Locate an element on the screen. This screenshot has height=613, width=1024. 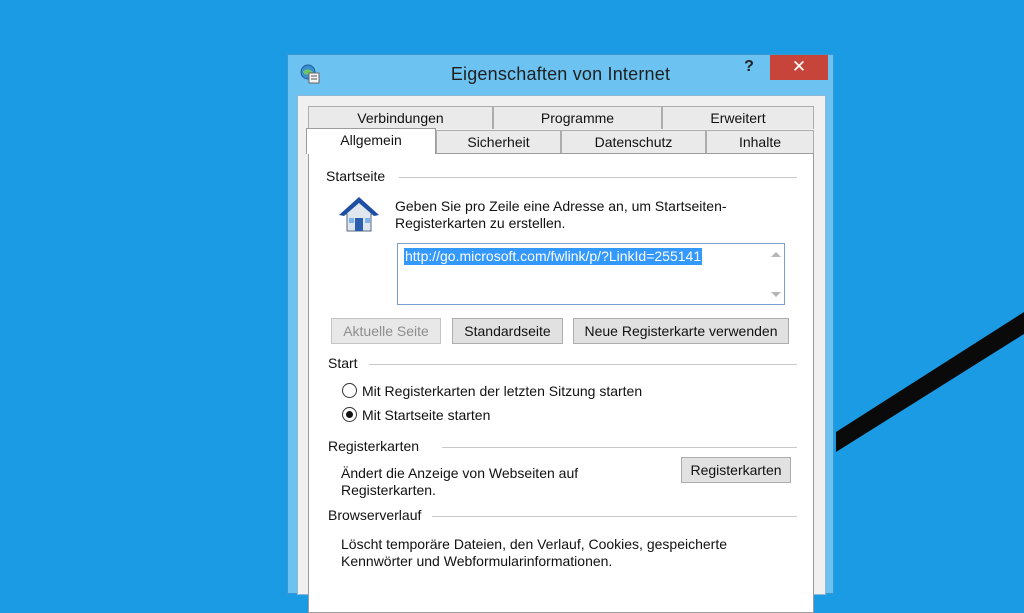
close-button: ✕ is located at coordinates (799, 67).